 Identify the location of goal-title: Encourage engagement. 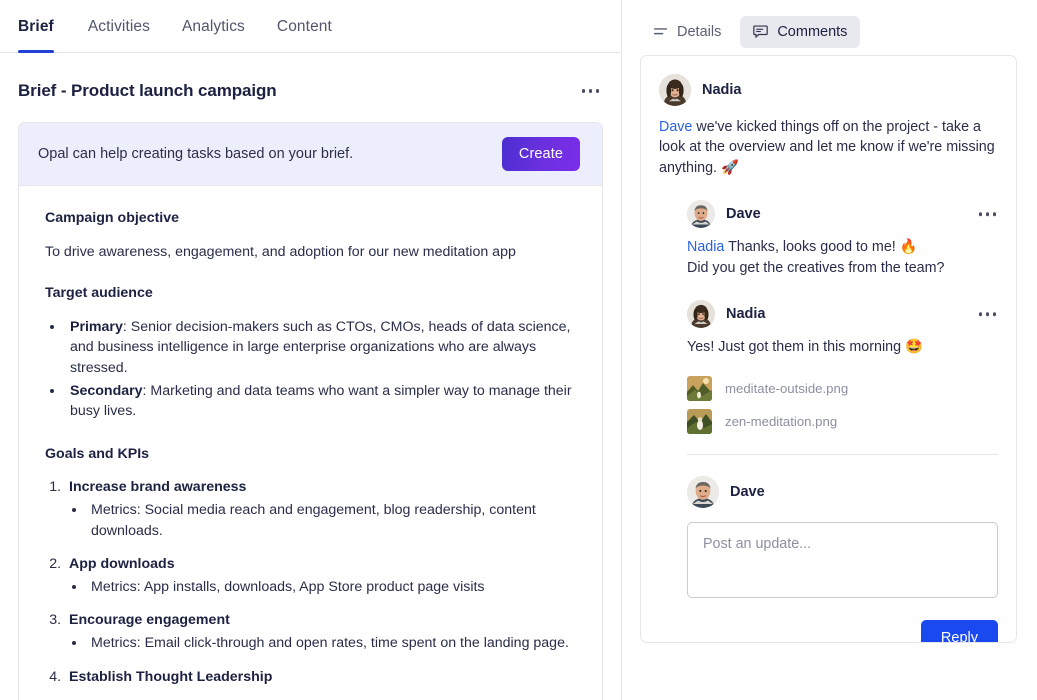
(149, 620).